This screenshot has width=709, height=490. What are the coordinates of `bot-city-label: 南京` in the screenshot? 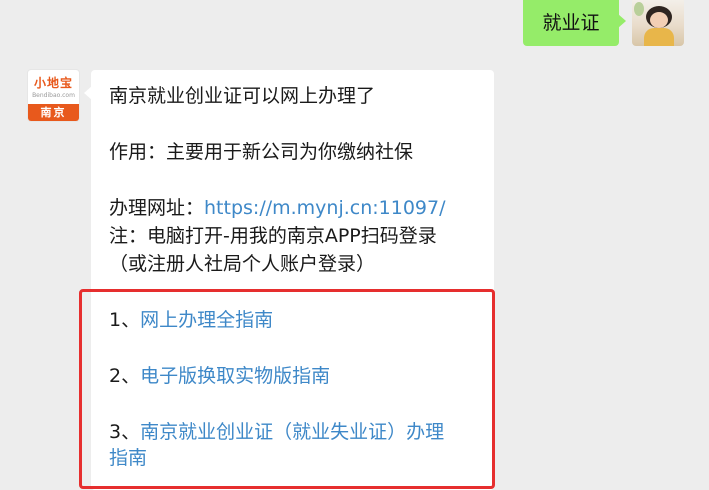 It's located at (53, 112).